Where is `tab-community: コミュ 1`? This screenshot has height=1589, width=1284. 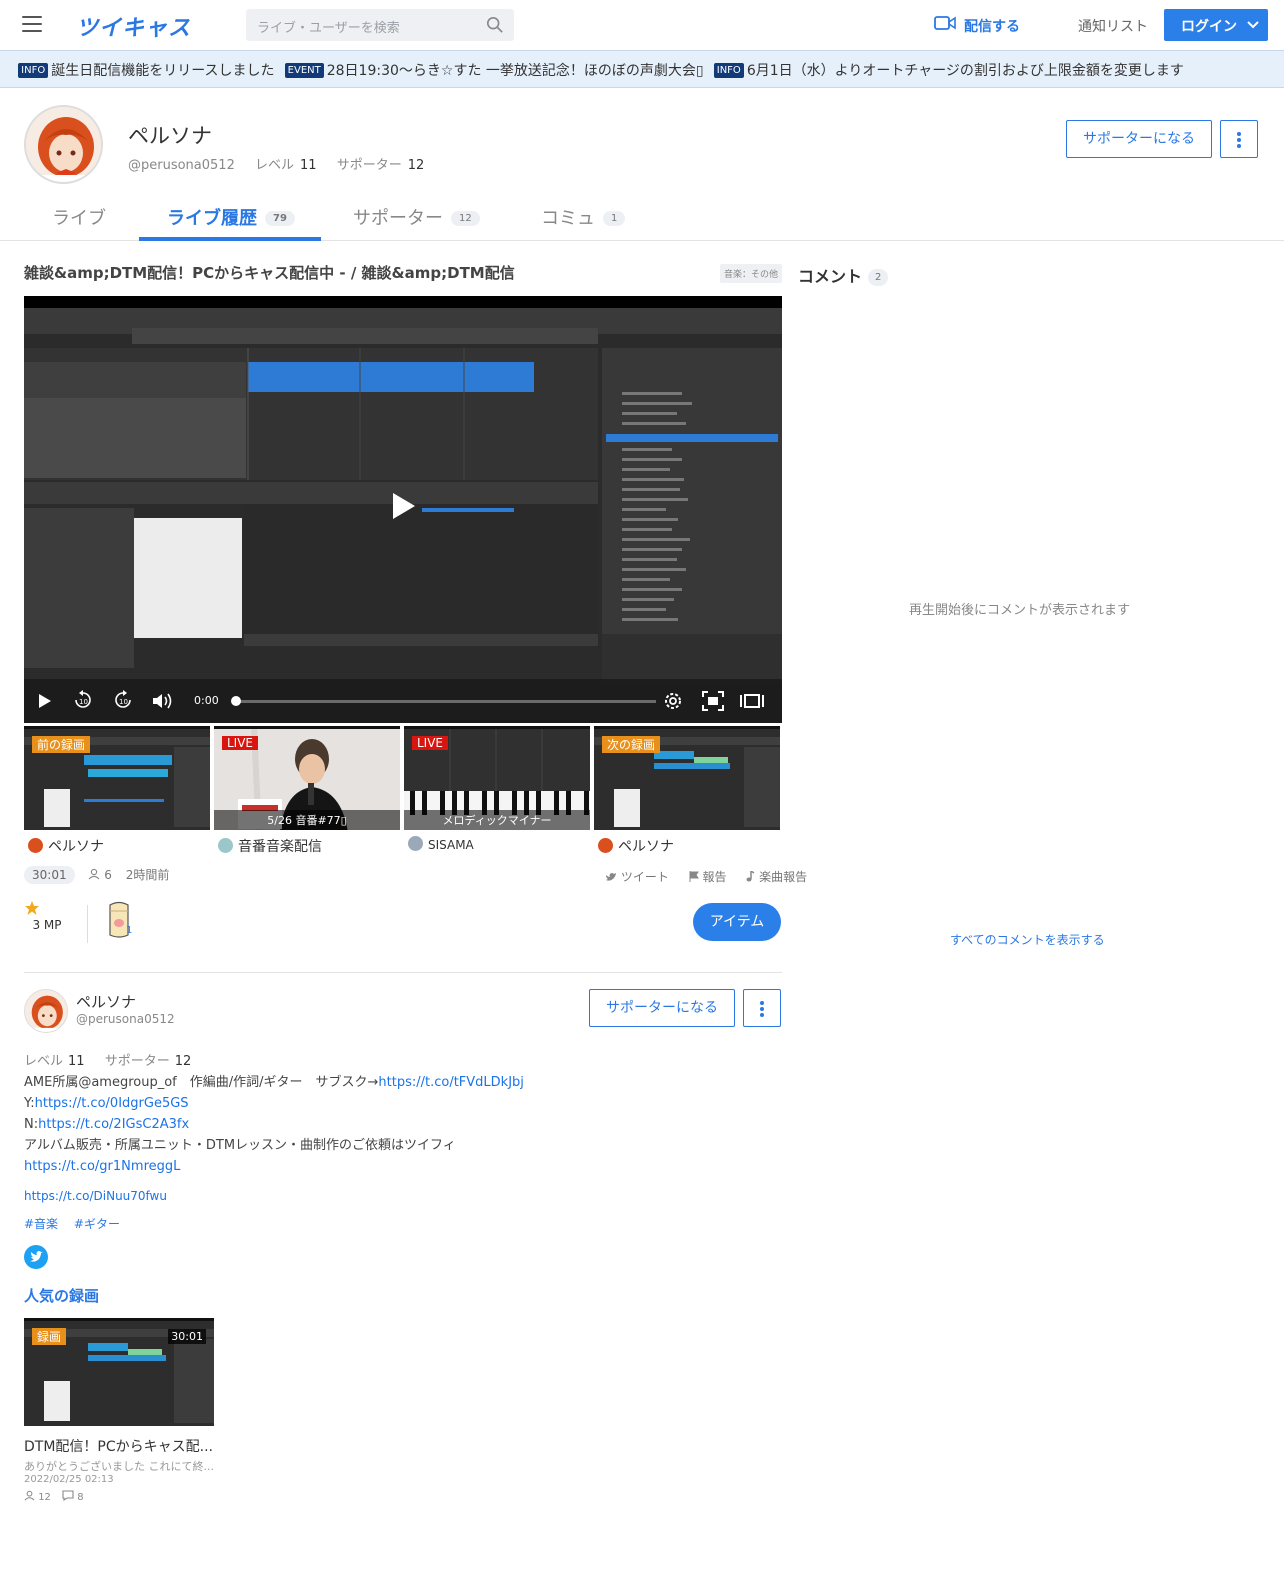 tab-community: コミュ 1 is located at coordinates (583, 217).